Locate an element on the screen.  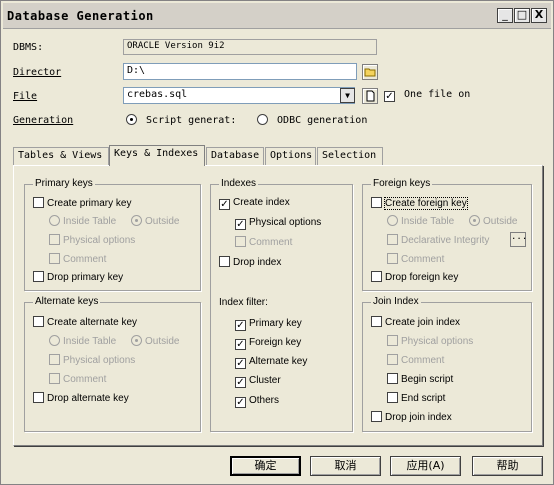
ak-physical-options: Physical options is located at coordinates (92, 360).